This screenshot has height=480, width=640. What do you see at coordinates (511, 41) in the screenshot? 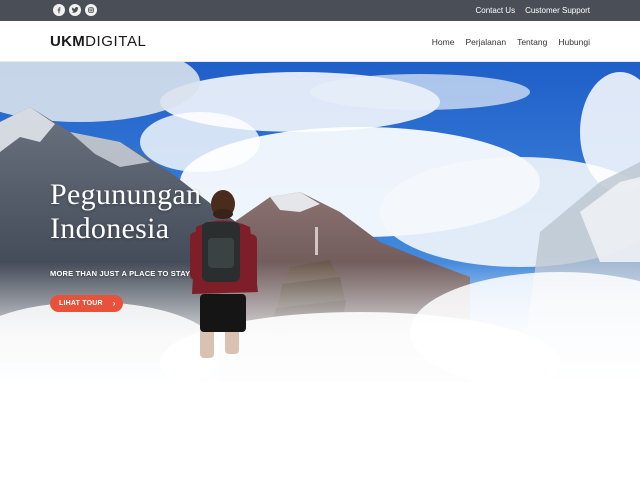
I see `main-nav: Home Perjalanan Tentang Hubungi` at bounding box center [511, 41].